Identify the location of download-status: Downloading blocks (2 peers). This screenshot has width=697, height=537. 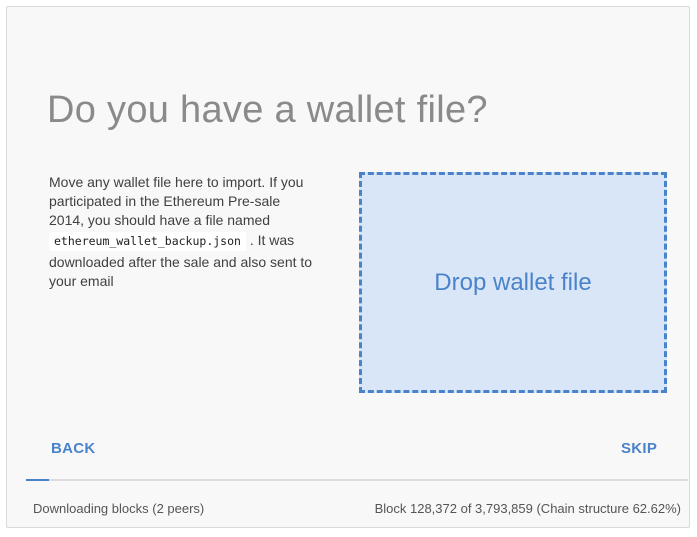
(119, 508).